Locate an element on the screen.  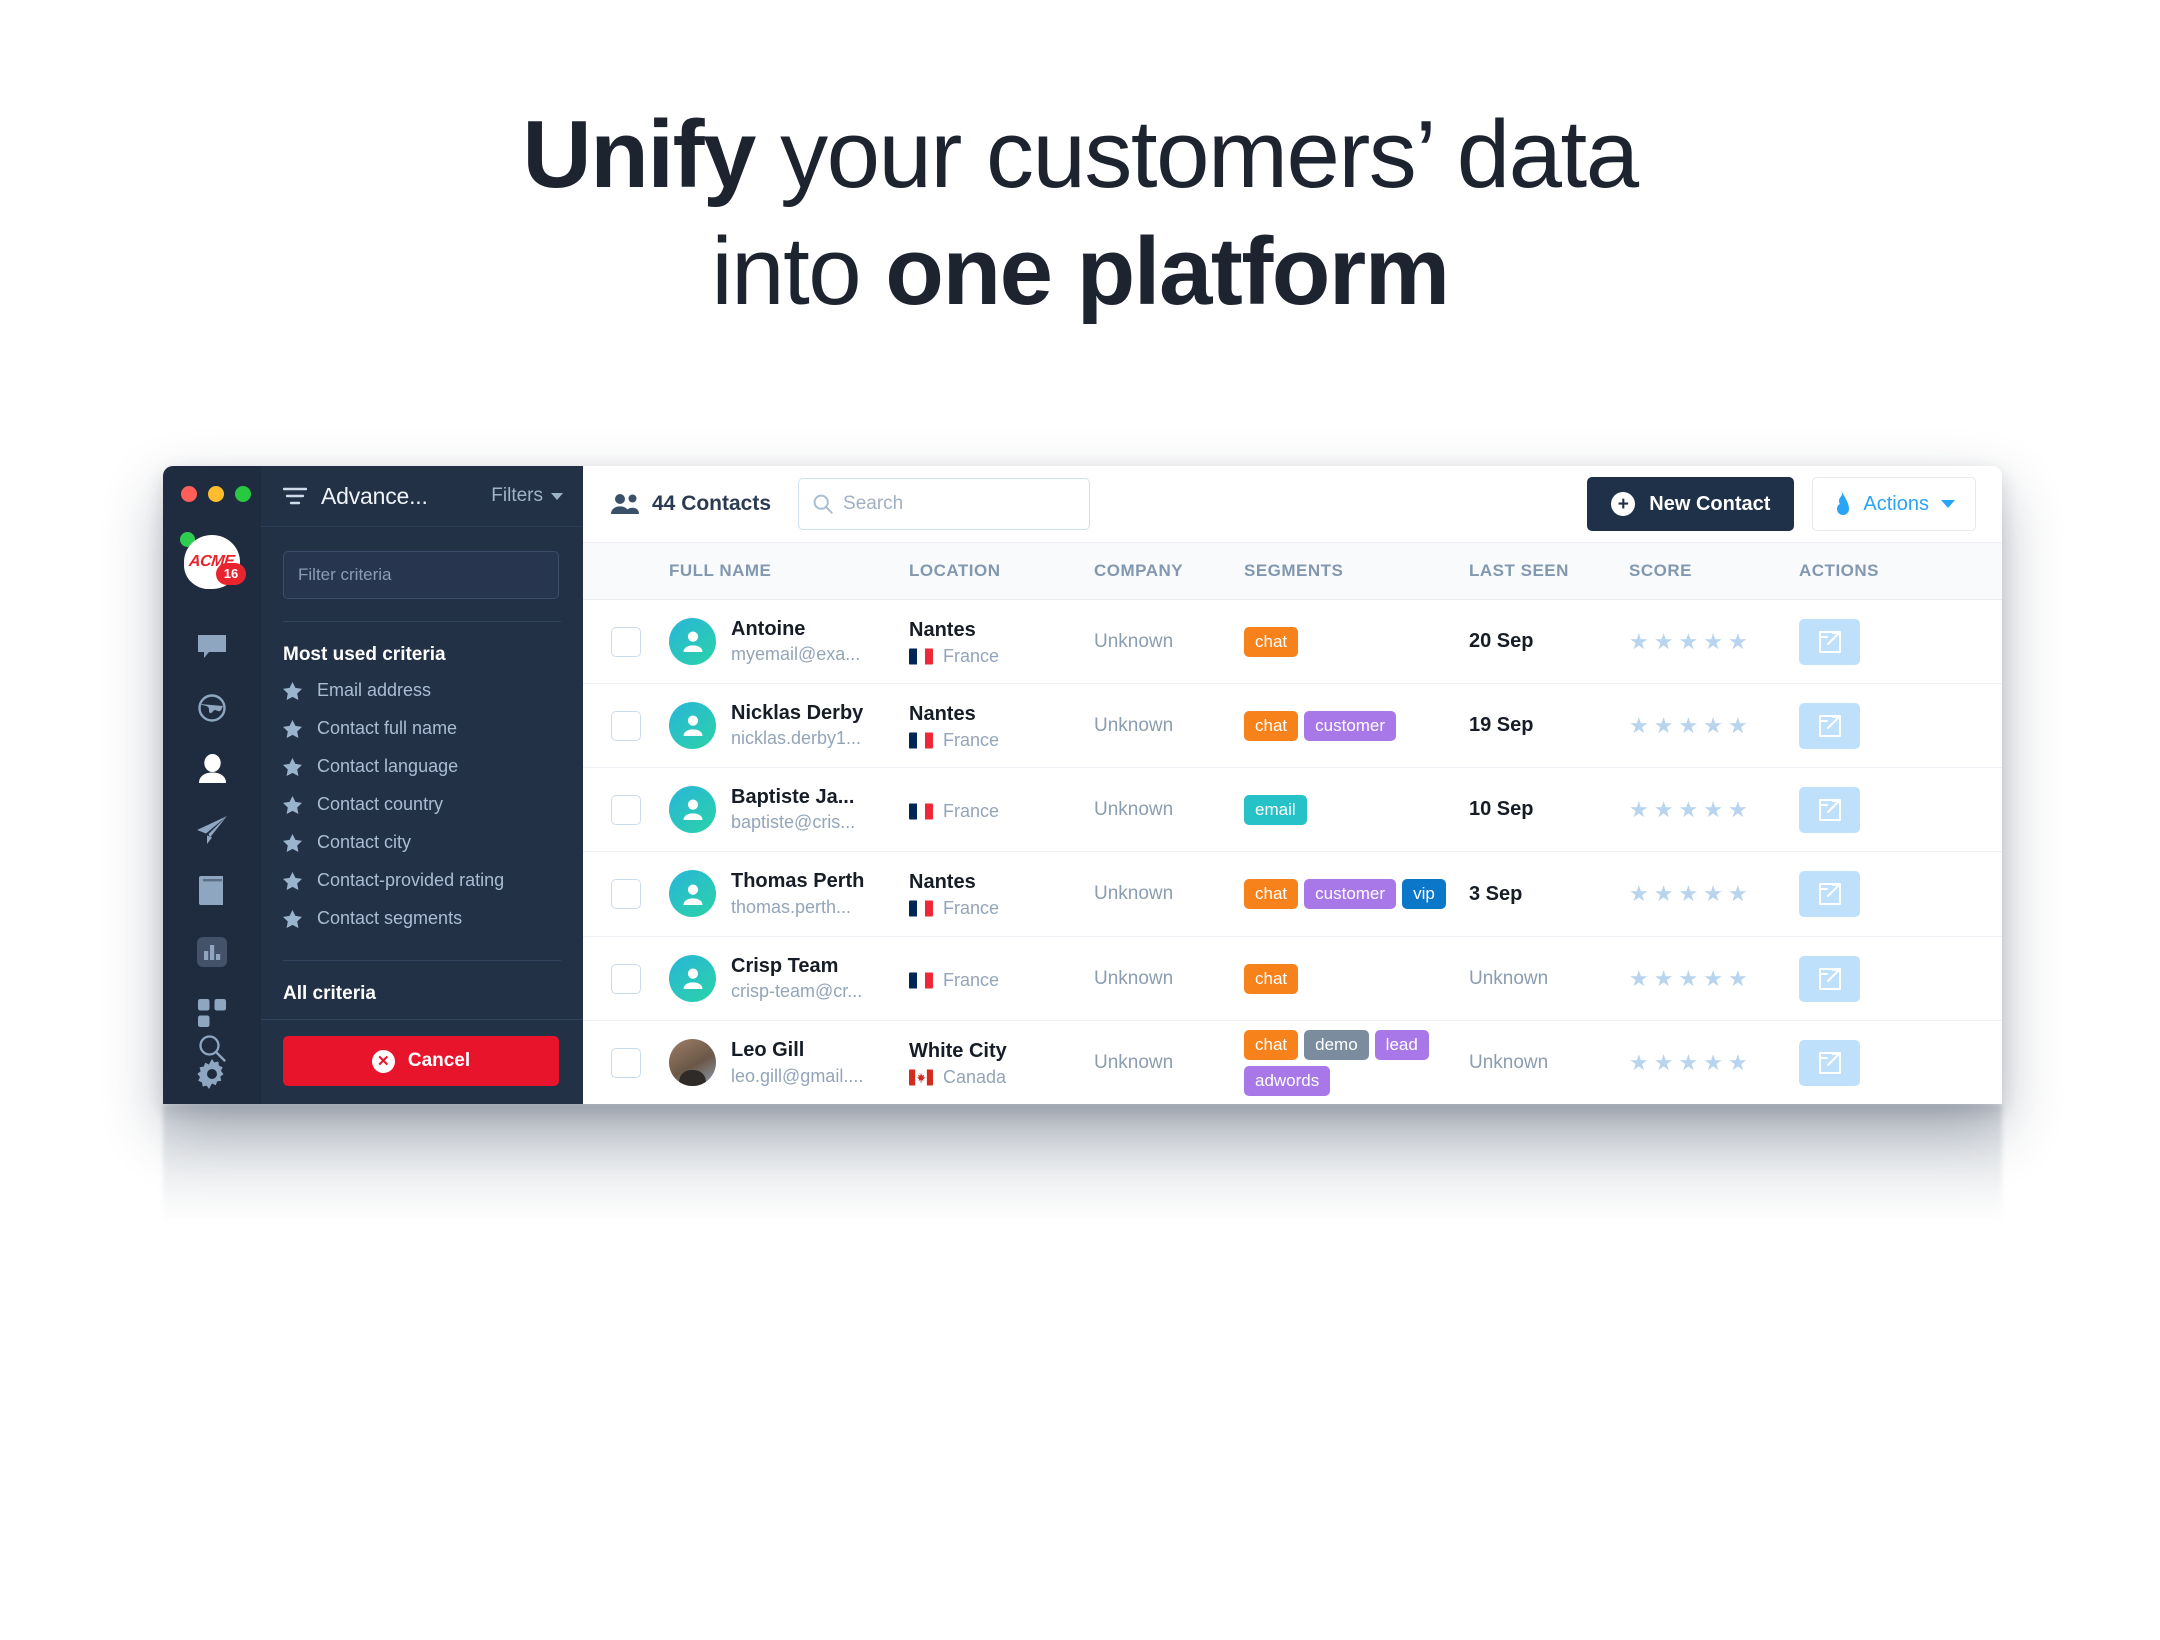
cell-company: Unknown is located at coordinates (1169, 894).